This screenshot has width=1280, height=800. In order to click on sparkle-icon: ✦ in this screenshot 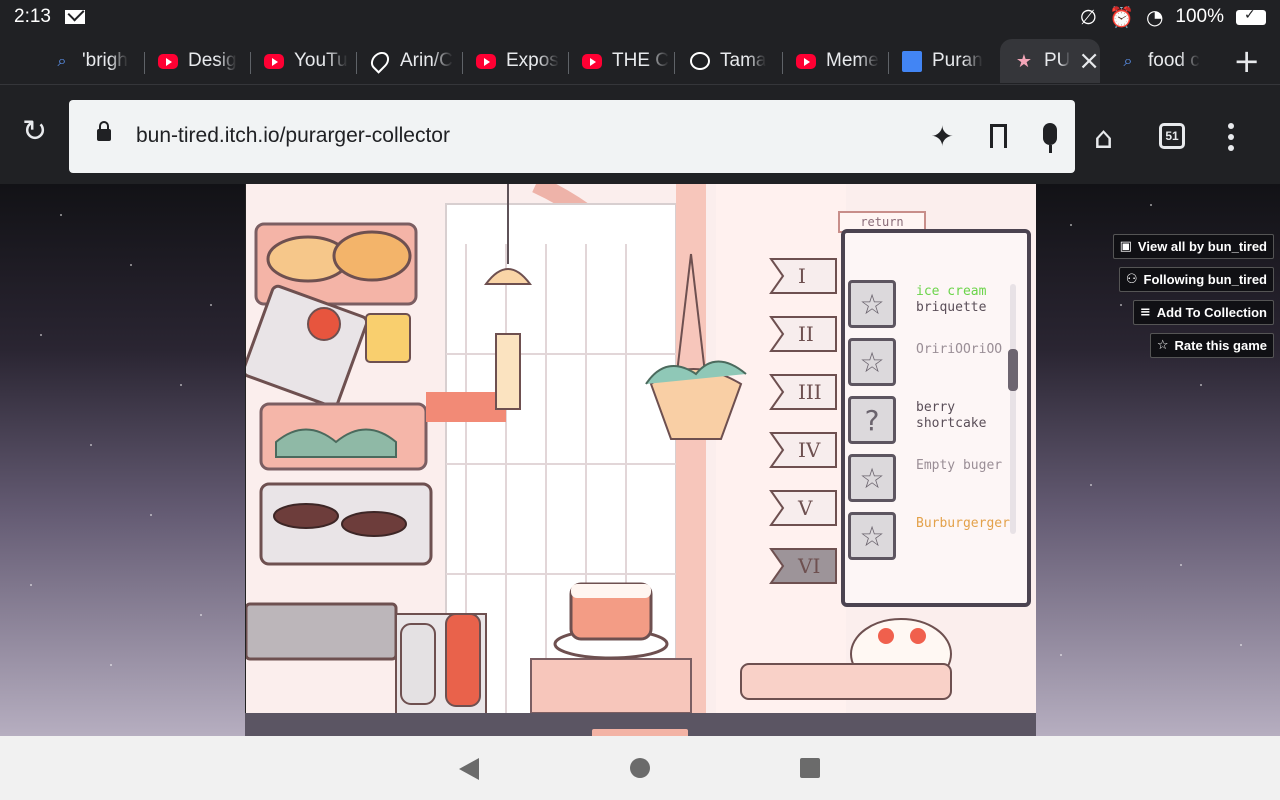, I will do `click(942, 136)`.